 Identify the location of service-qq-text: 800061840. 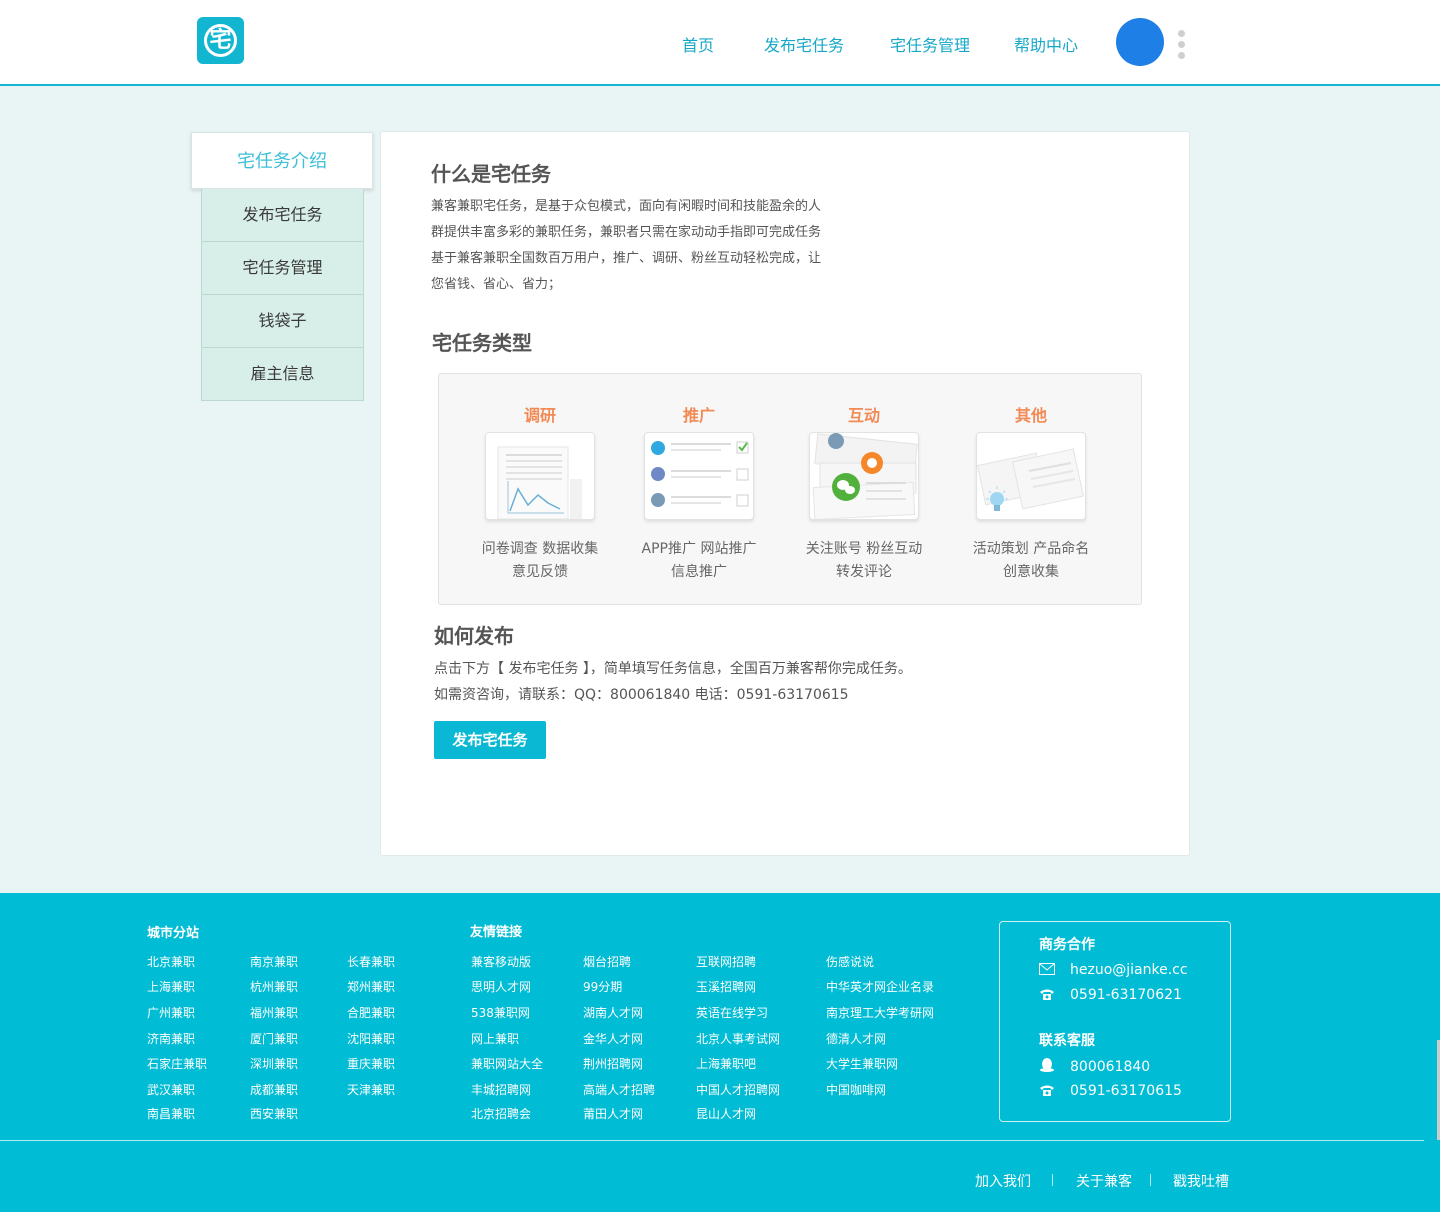
(1110, 1067).